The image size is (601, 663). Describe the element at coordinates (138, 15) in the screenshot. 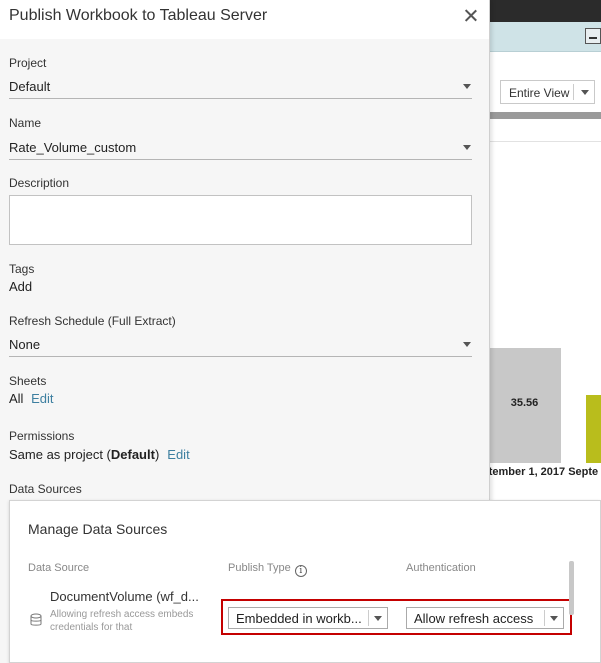

I see `dialog-title: Publish Workbook to Tableau Server` at that location.